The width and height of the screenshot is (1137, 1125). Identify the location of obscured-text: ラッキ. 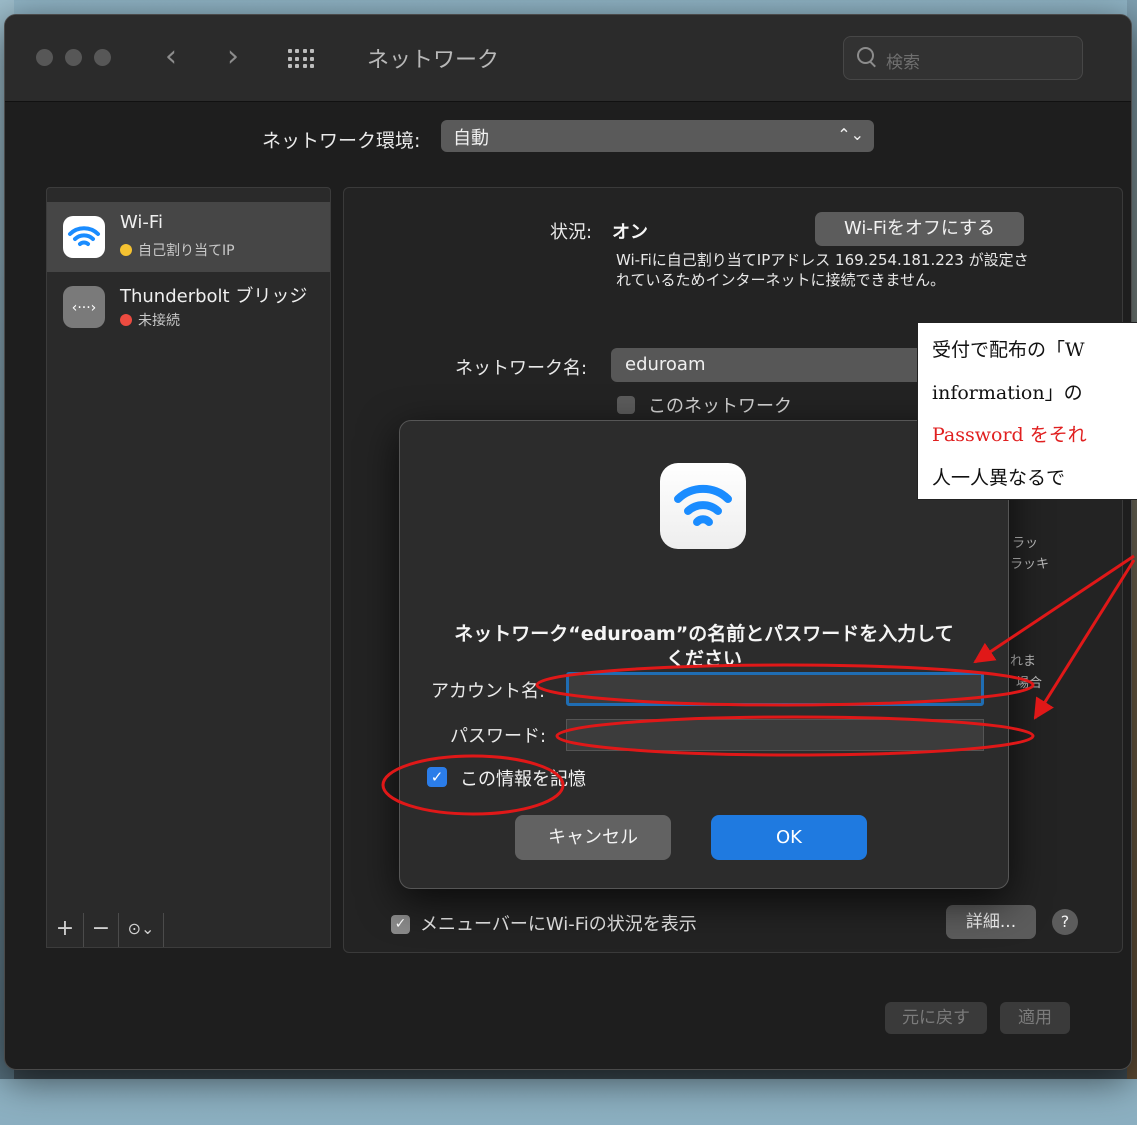
(1030, 564).